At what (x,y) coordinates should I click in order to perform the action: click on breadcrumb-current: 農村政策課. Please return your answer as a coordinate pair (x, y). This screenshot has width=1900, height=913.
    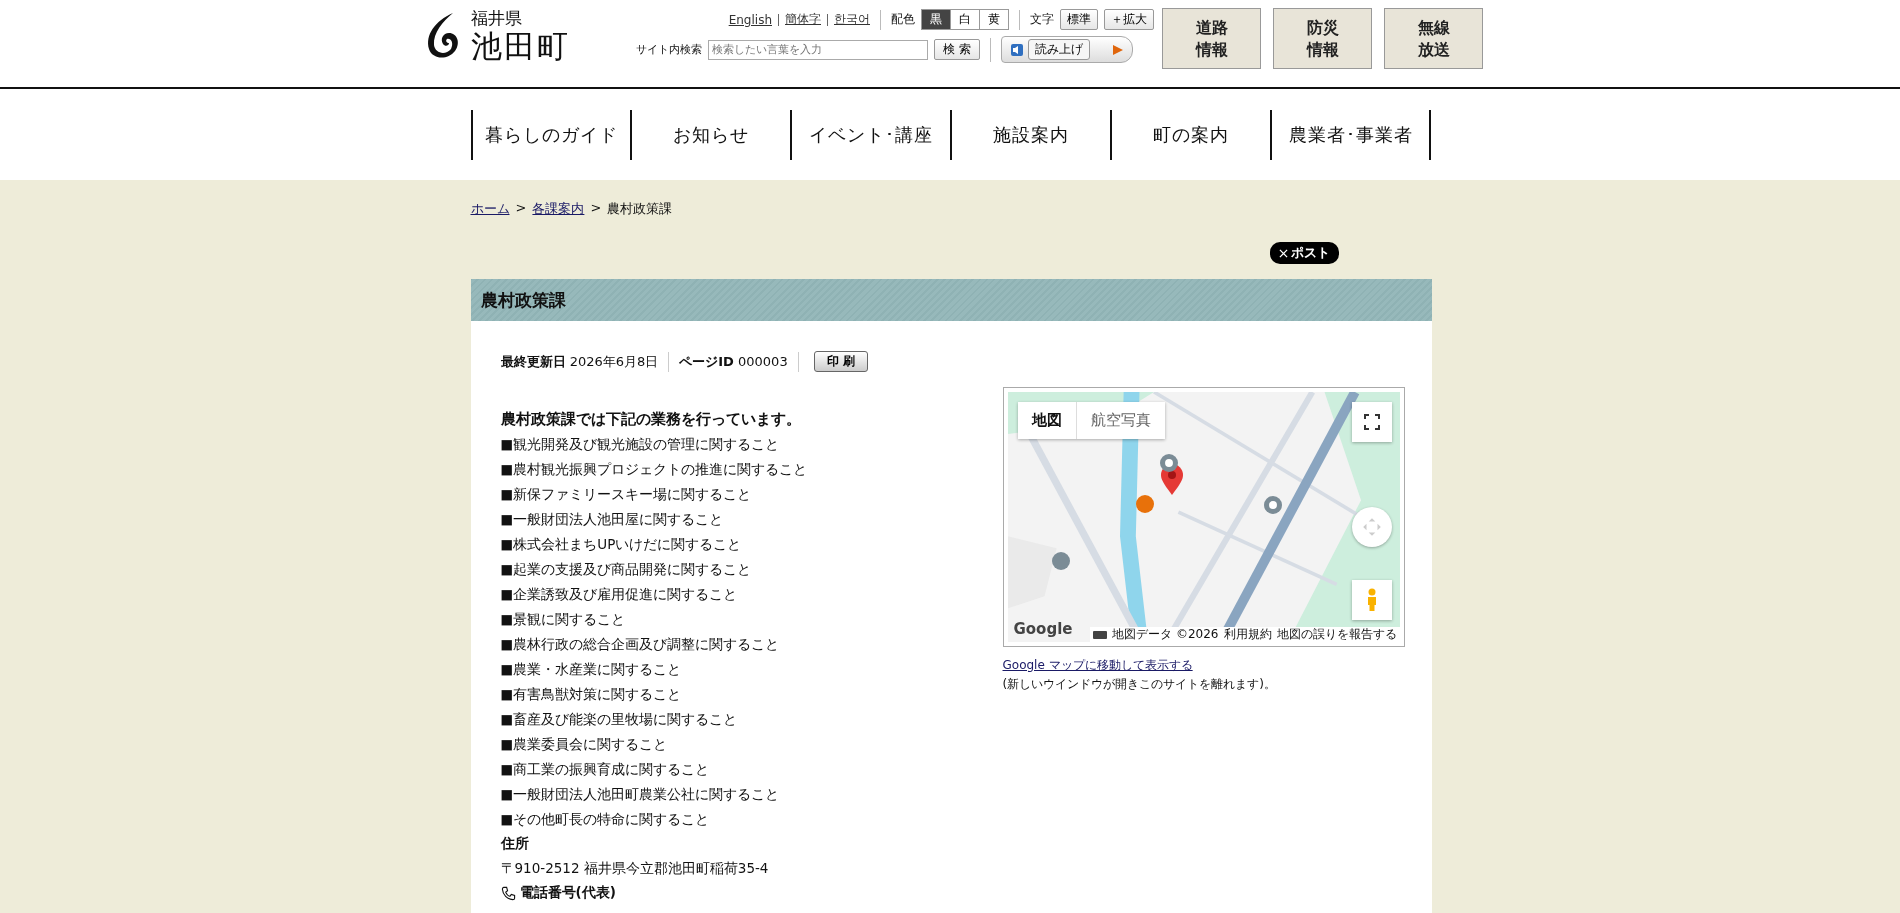
    Looking at the image, I should click on (640, 209).